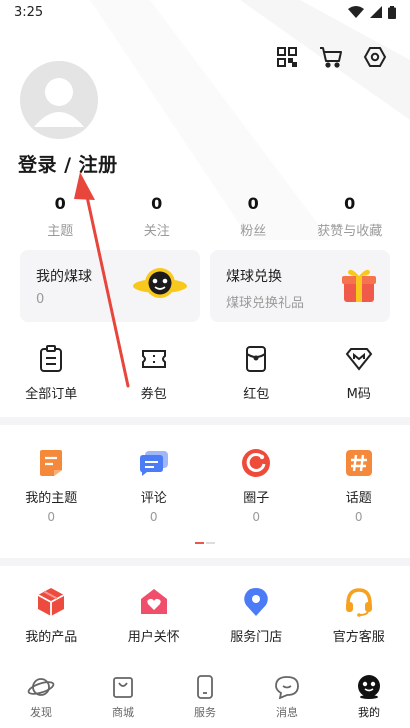 This screenshot has height=728, width=410. What do you see at coordinates (256, 394) in the screenshot?
I see `order-label: 红包` at bounding box center [256, 394].